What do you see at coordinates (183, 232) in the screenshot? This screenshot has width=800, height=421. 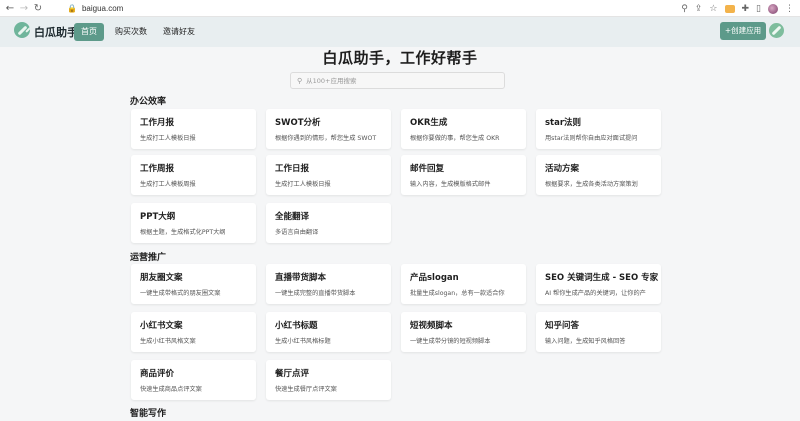 I see `card-desc: 根据主题，生成格式化PPT大纲` at bounding box center [183, 232].